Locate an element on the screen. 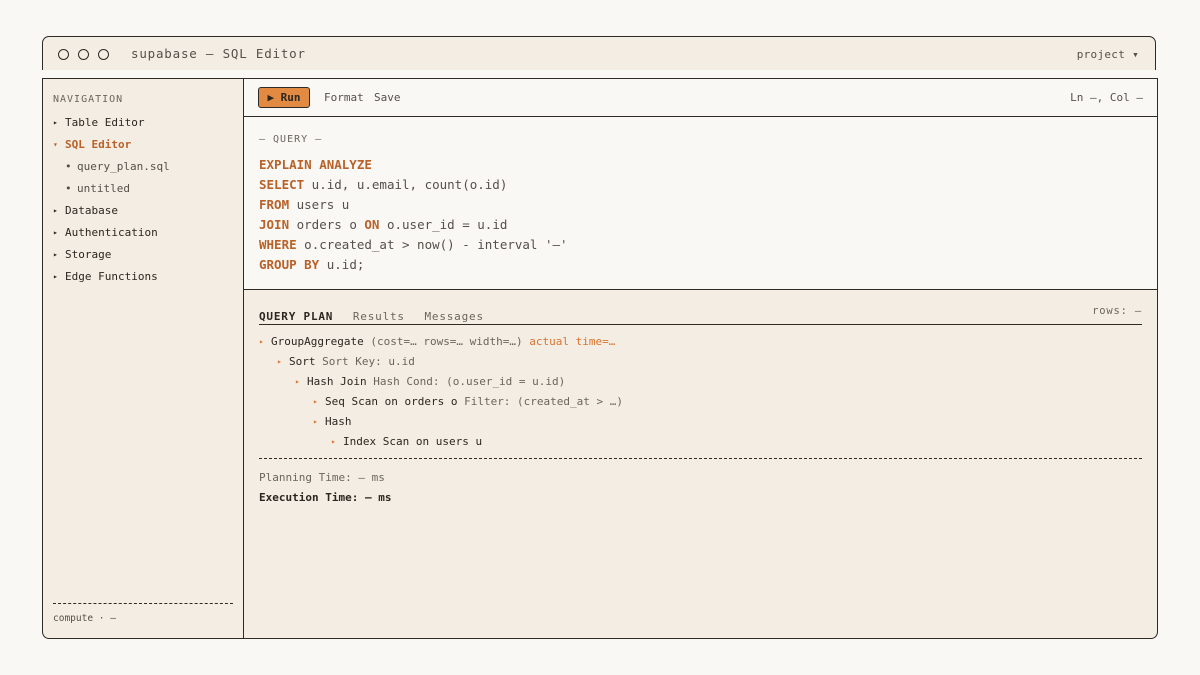 Image resolution: width=1200 pixels, height=675 pixels. sidebar-item-label: Database is located at coordinates (91, 210).